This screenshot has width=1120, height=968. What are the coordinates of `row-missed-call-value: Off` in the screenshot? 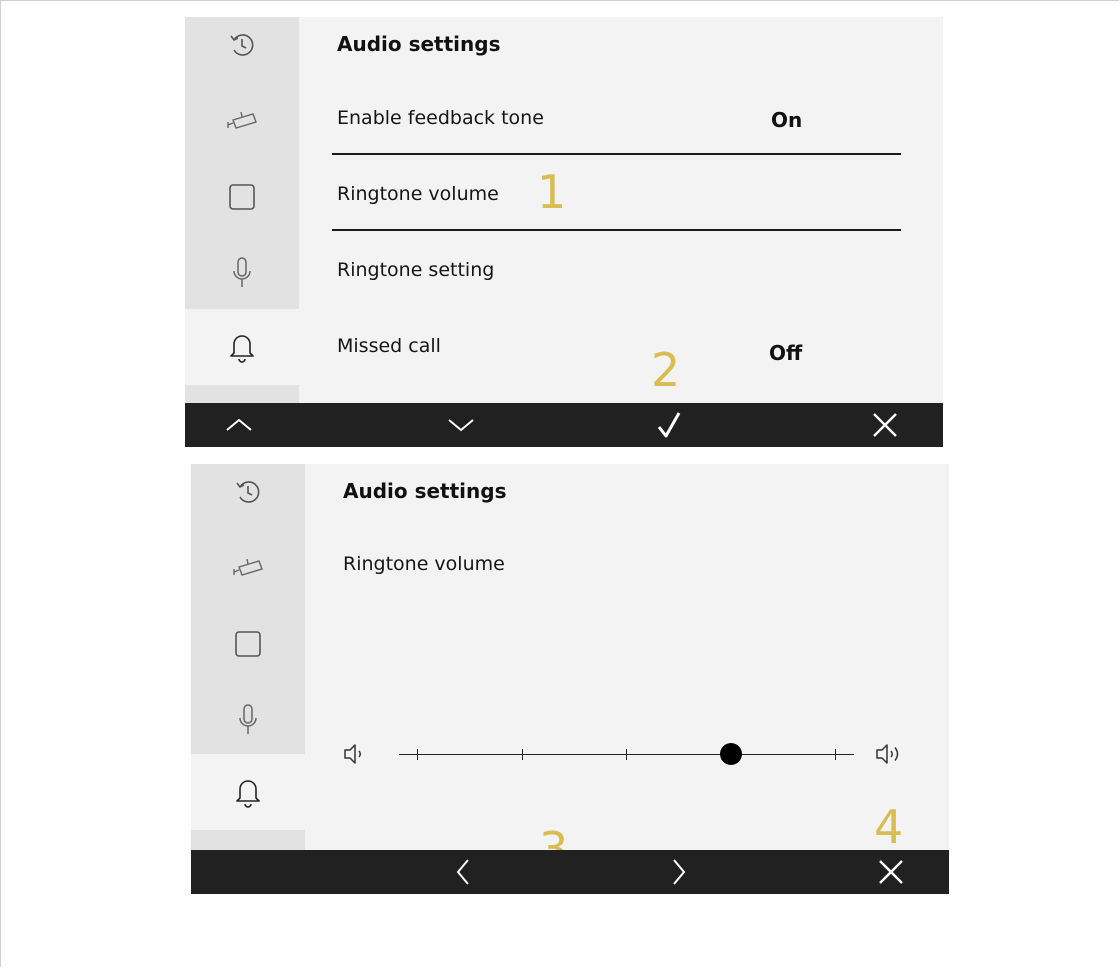 It's located at (786, 353).